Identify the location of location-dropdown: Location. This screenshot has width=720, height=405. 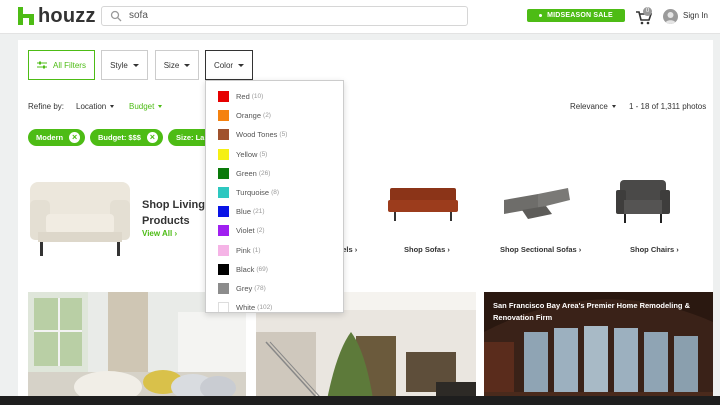
(95, 106).